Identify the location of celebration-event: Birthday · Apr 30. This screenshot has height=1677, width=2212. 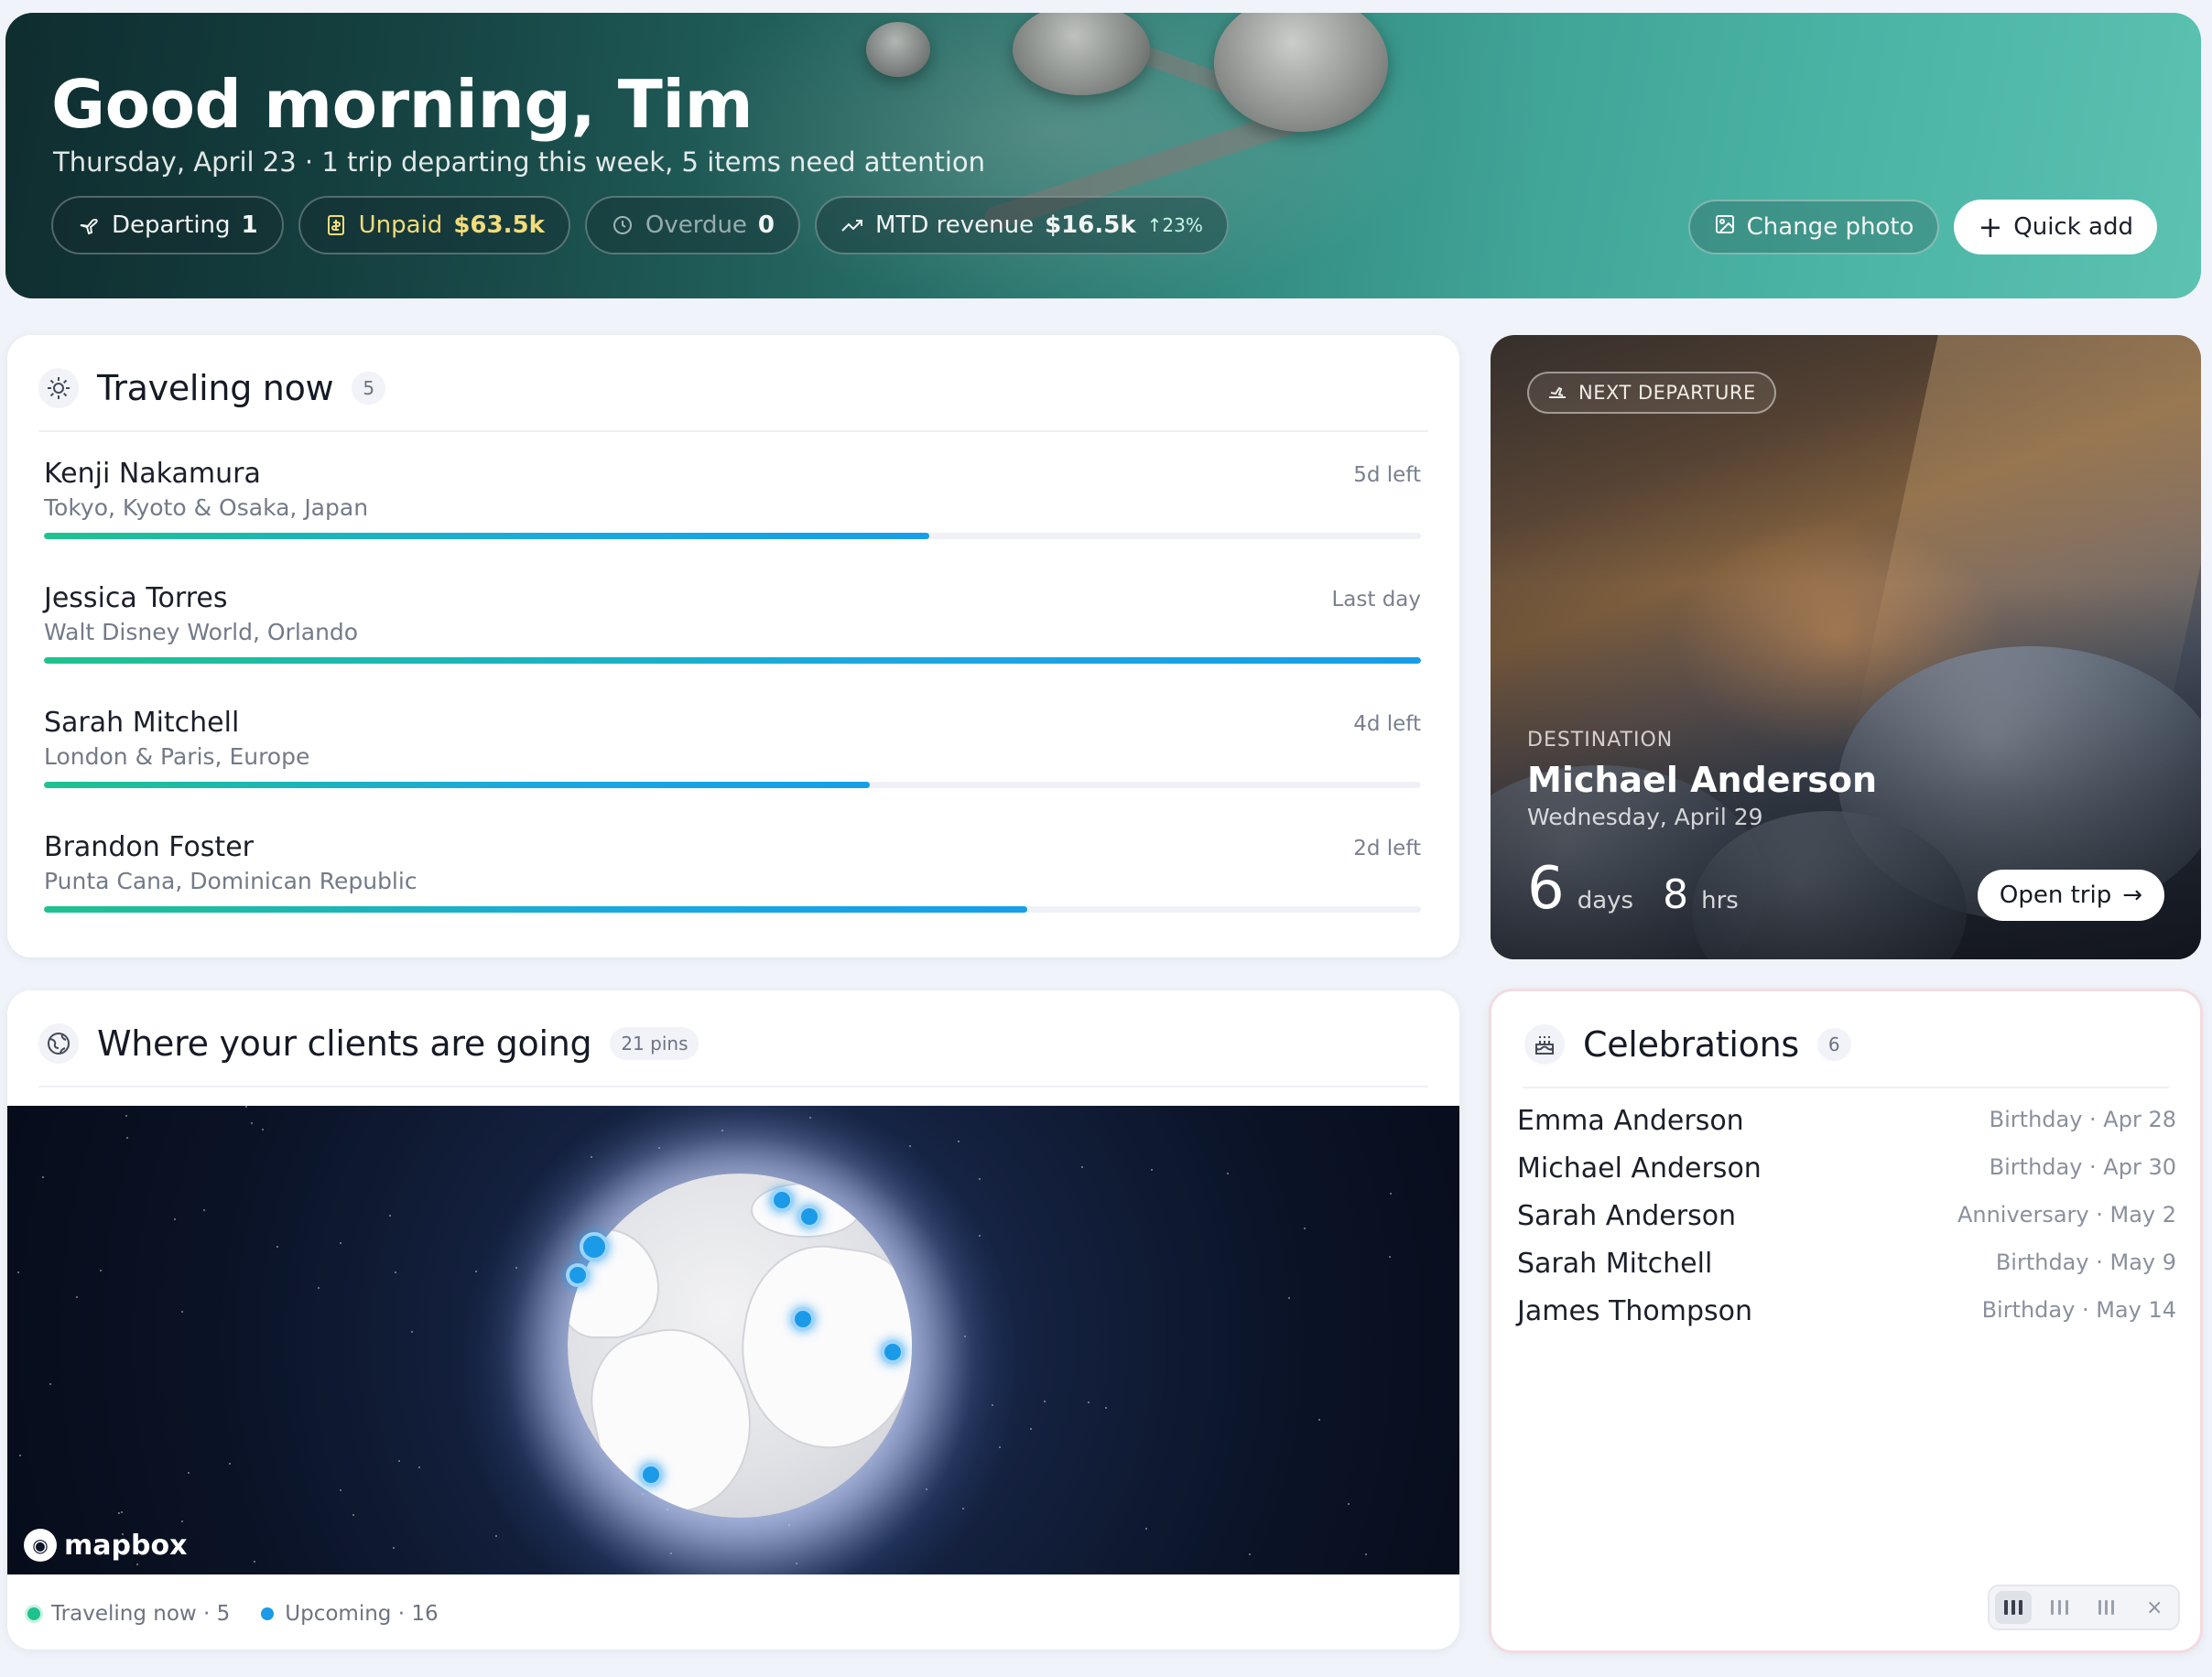
(2082, 1167).